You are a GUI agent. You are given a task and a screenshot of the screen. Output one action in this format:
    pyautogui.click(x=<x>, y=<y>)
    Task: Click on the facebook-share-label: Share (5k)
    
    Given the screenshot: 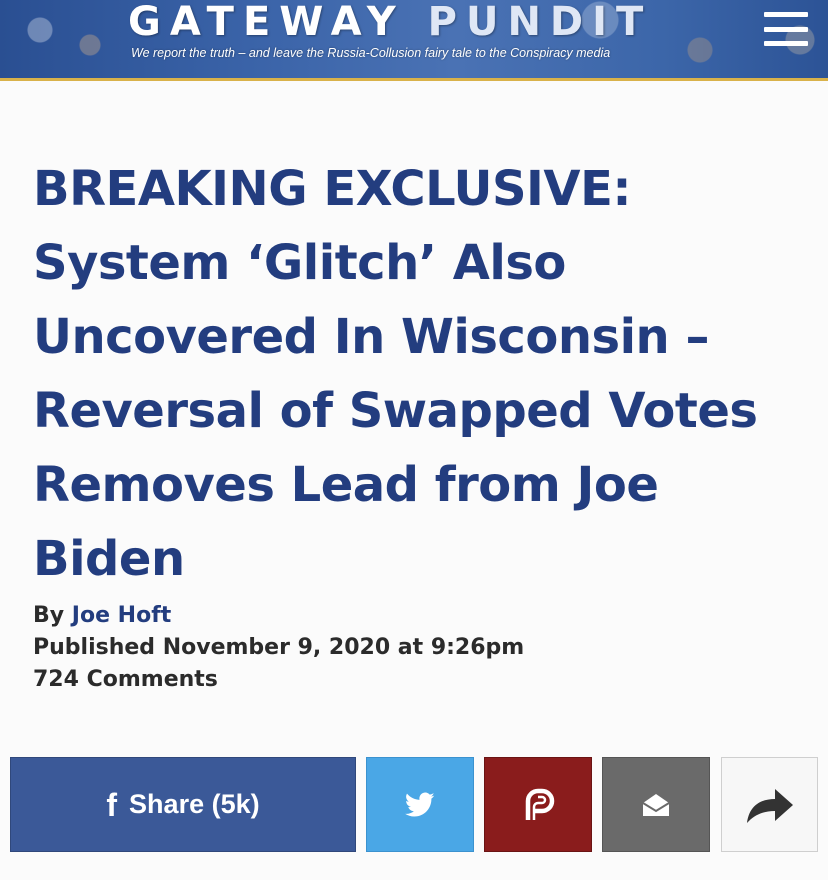 What is the action you would take?
    pyautogui.click(x=194, y=804)
    